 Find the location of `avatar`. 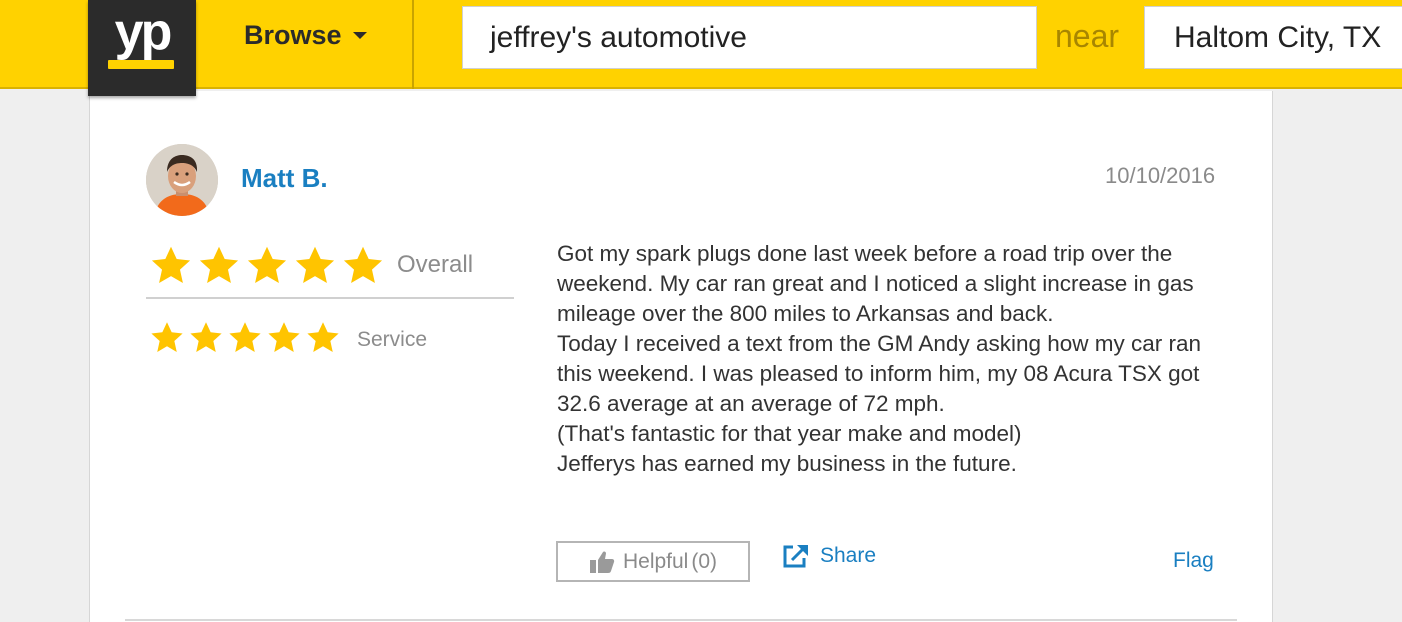

avatar is located at coordinates (182, 180).